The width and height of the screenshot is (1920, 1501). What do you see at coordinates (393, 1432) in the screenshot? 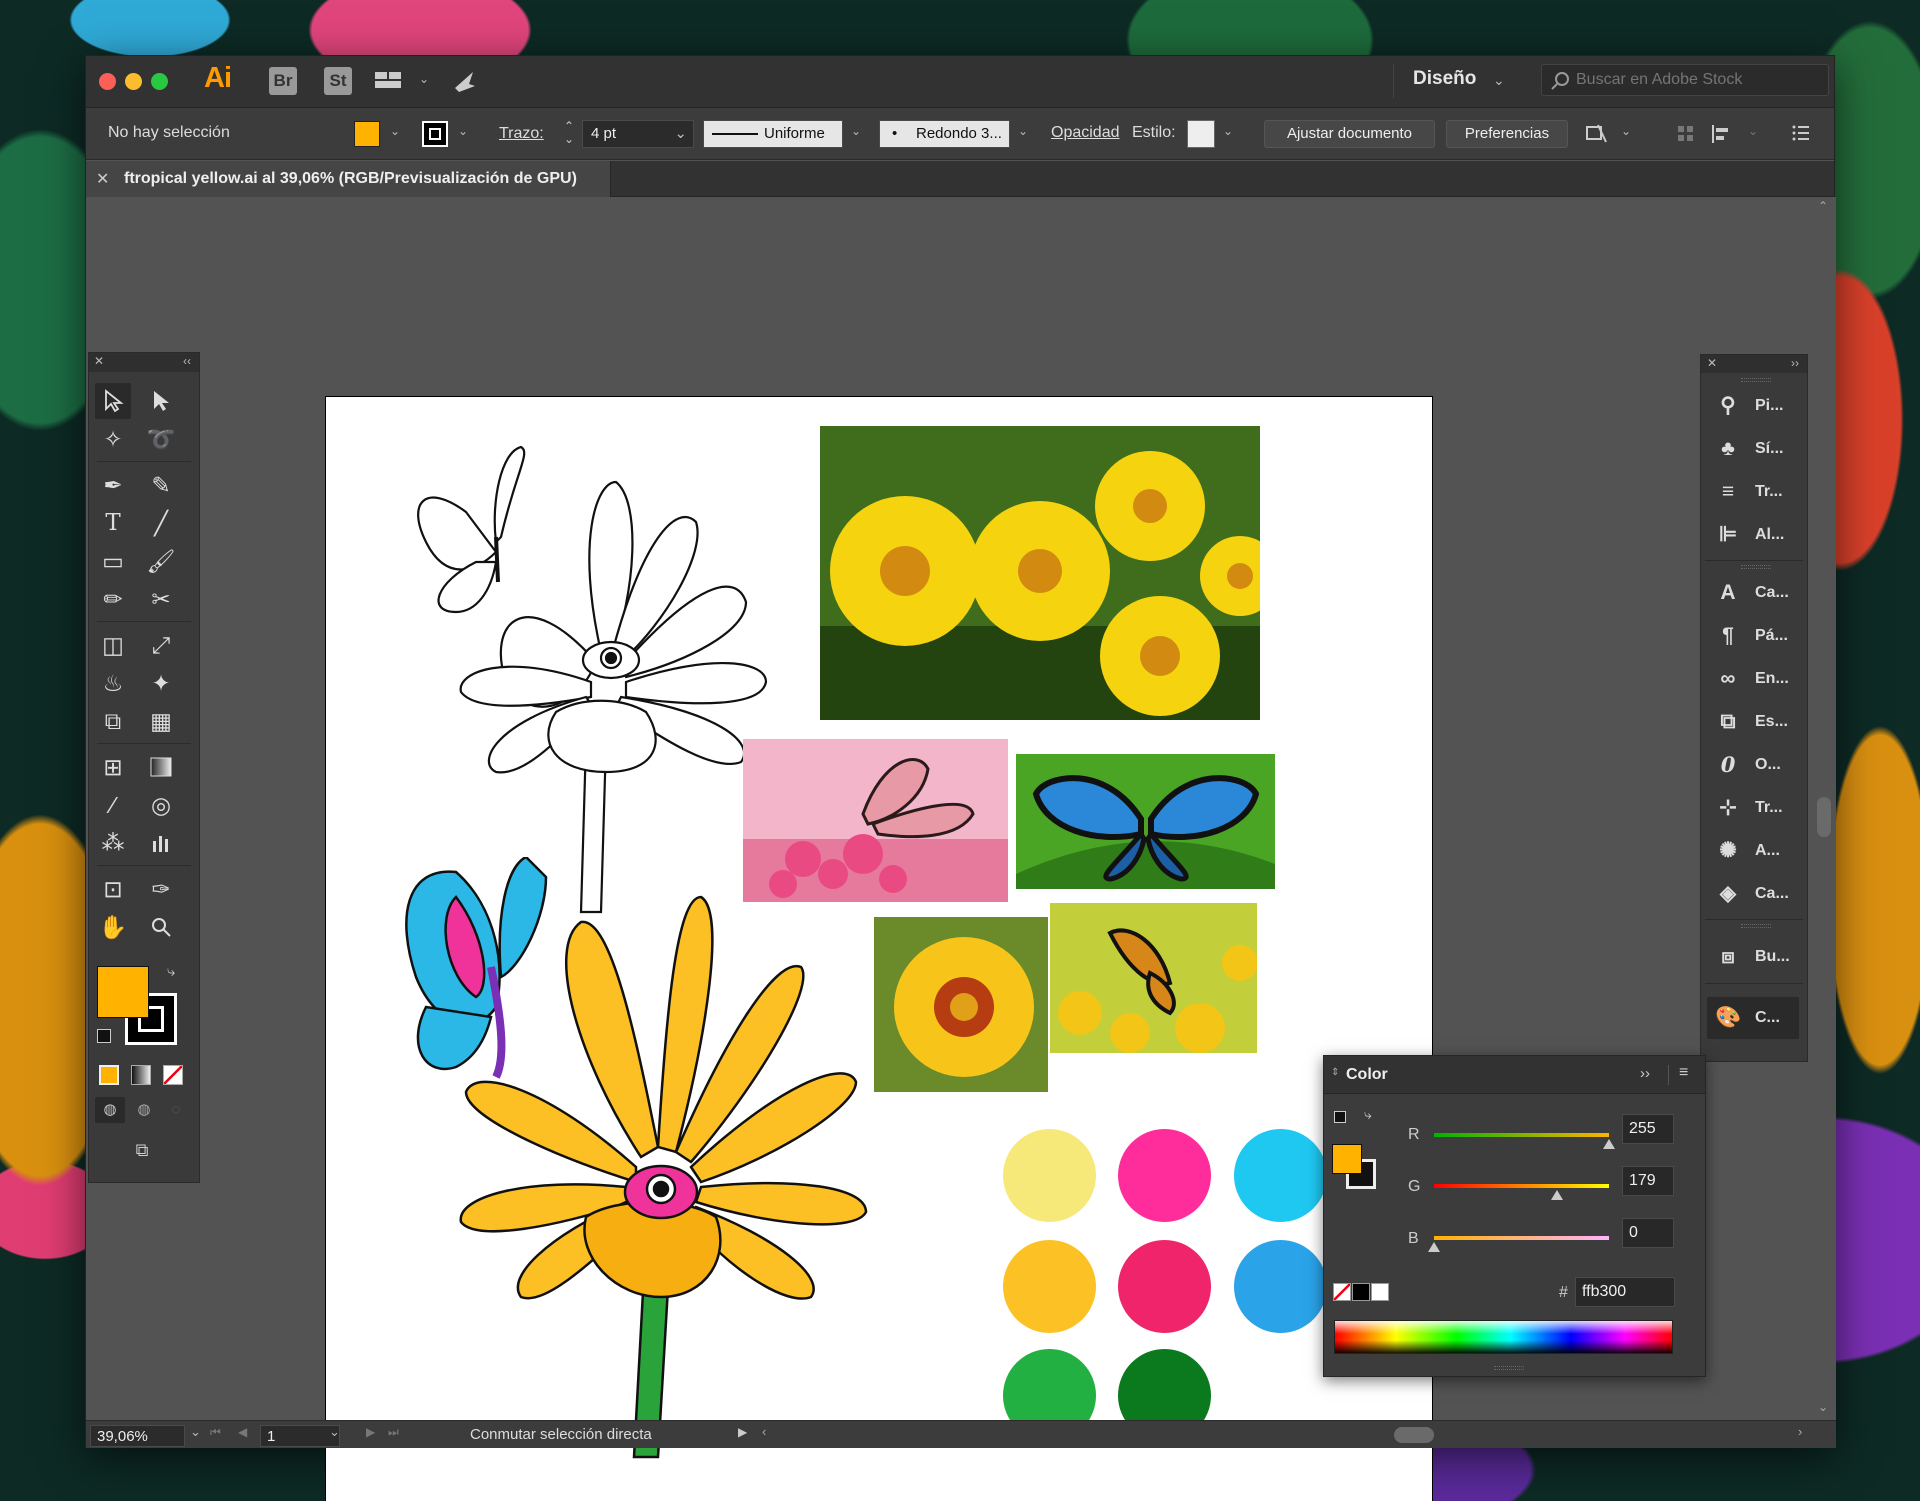
I see `last-artboard-icon: ⏭` at bounding box center [393, 1432].